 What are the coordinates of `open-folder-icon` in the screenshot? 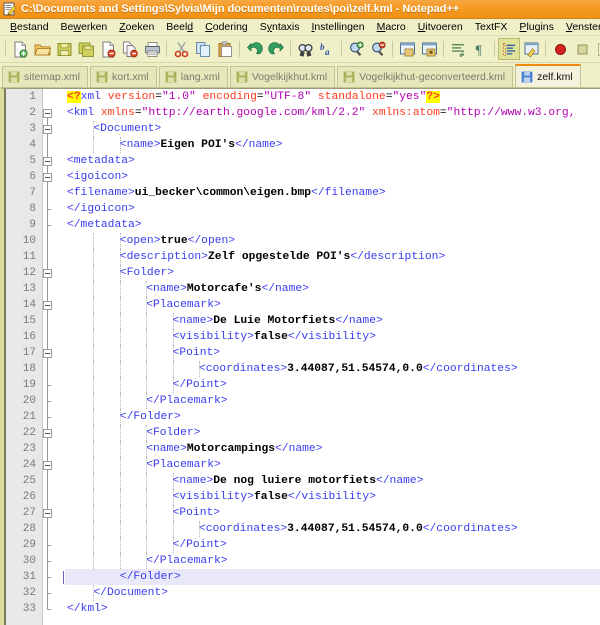 It's located at (42, 49).